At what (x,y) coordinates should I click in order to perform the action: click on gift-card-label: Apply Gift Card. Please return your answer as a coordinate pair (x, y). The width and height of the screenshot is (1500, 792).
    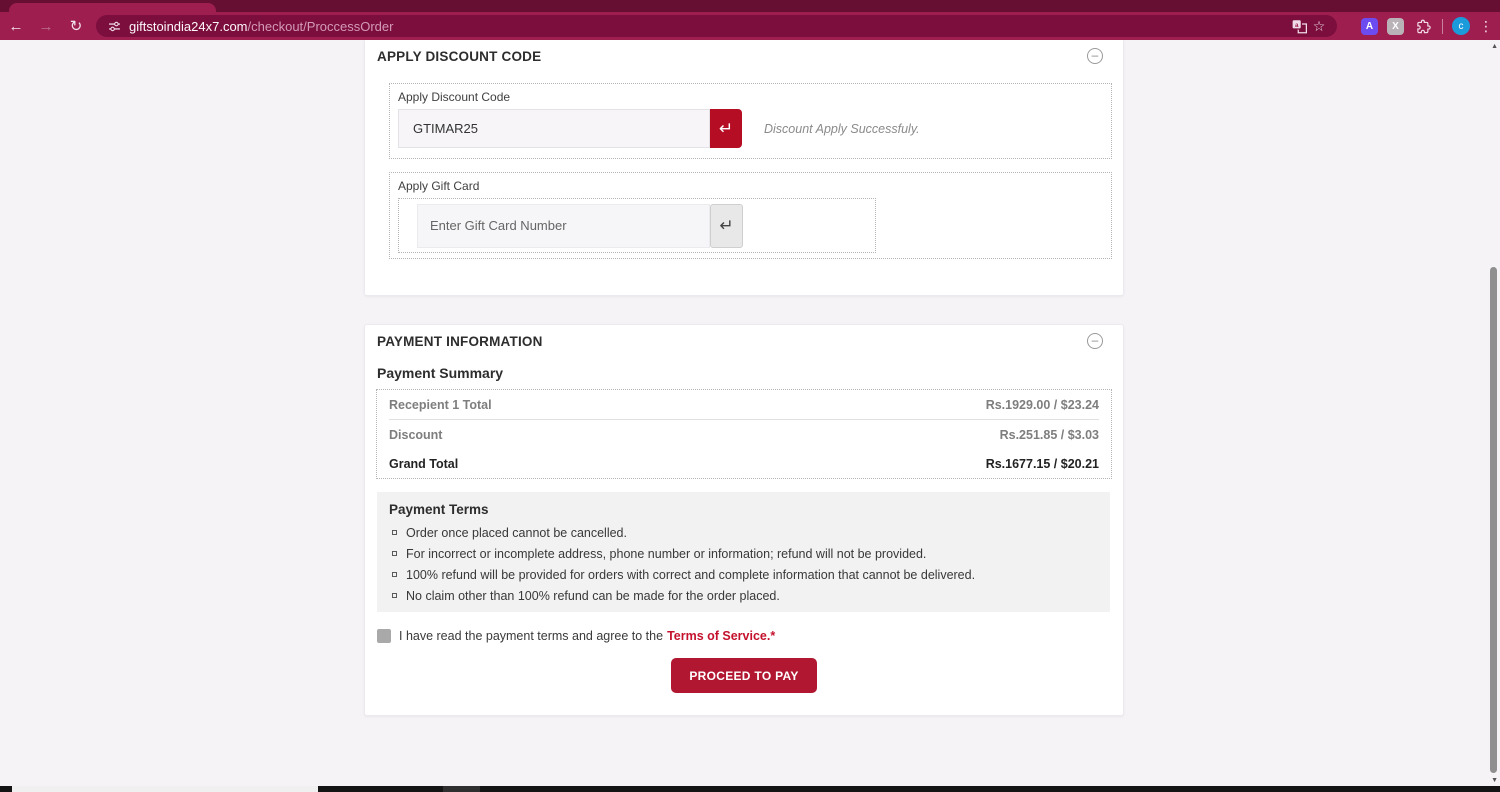
    Looking at the image, I should click on (439, 186).